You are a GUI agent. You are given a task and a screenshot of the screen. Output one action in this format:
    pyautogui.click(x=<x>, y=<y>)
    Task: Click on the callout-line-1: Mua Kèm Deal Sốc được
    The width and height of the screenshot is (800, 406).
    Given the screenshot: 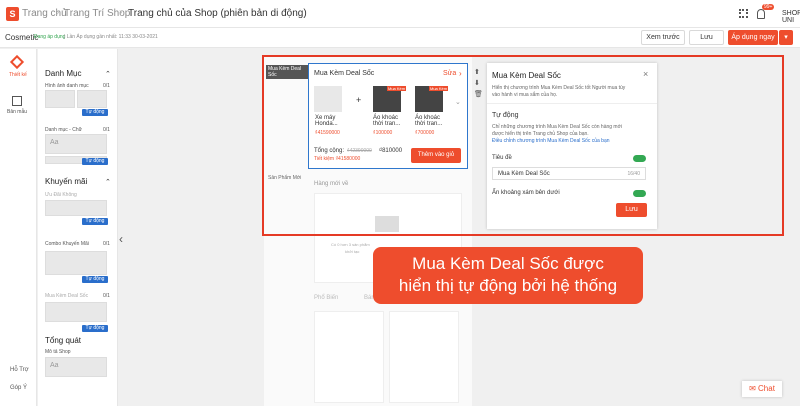 What is the action you would take?
    pyautogui.click(x=508, y=263)
    